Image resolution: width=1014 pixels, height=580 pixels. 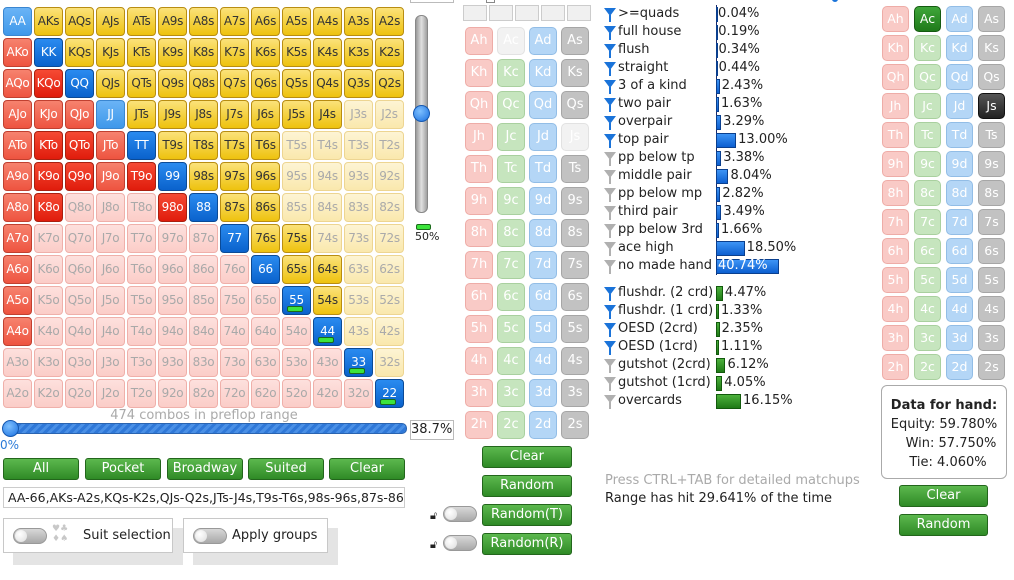 What do you see at coordinates (327, 114) in the screenshot?
I see `range-cell-J4s: J4s` at bounding box center [327, 114].